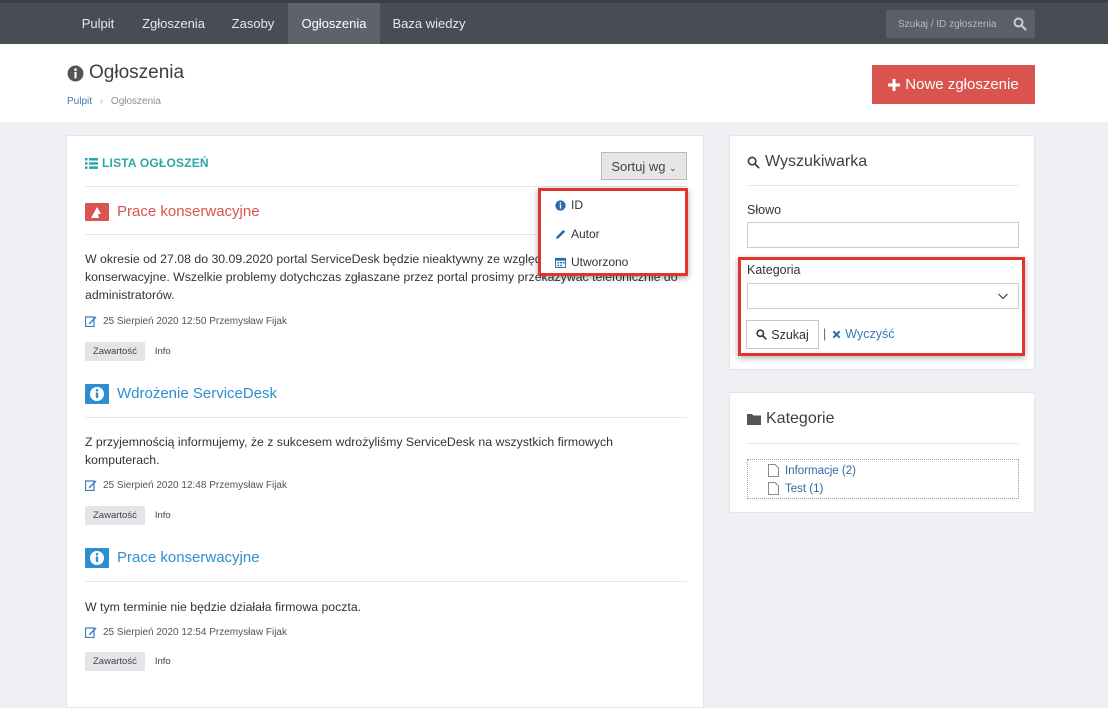 The image size is (1108, 708). What do you see at coordinates (560, 234) in the screenshot?
I see `pencil-icon` at bounding box center [560, 234].